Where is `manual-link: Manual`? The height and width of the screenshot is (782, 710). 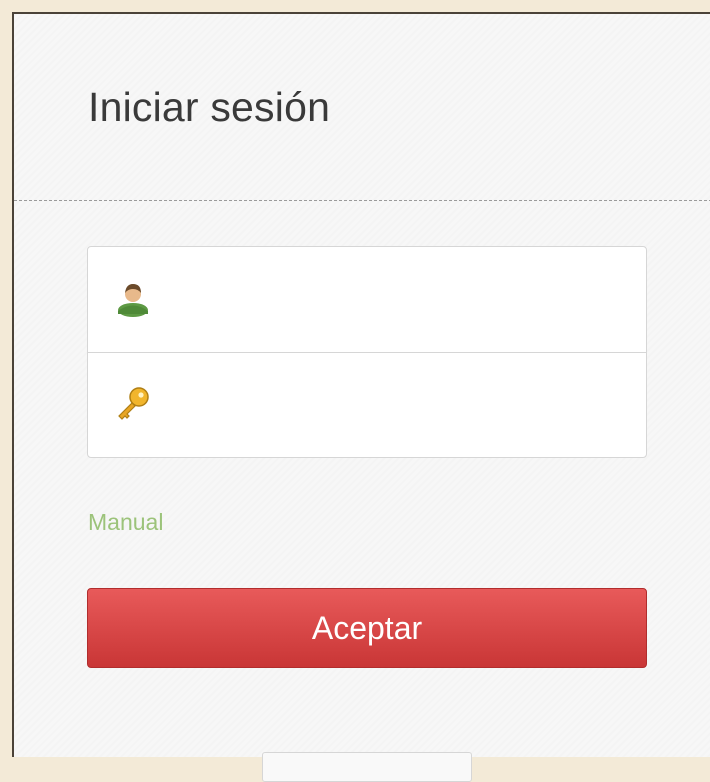 manual-link: Manual is located at coordinates (125, 522).